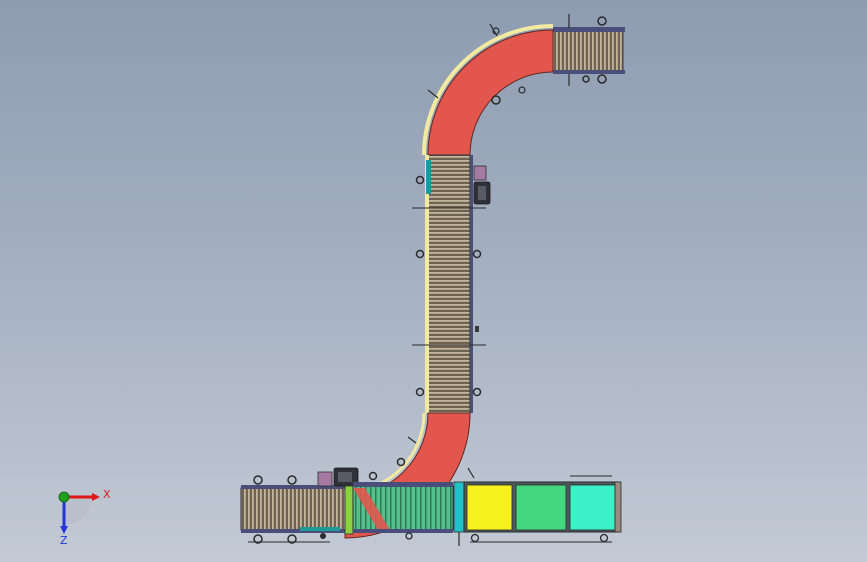 Image resolution: width=867 pixels, height=562 pixels. Describe the element at coordinates (488, 89) in the screenshot. I see `upper-curve-section` at that location.